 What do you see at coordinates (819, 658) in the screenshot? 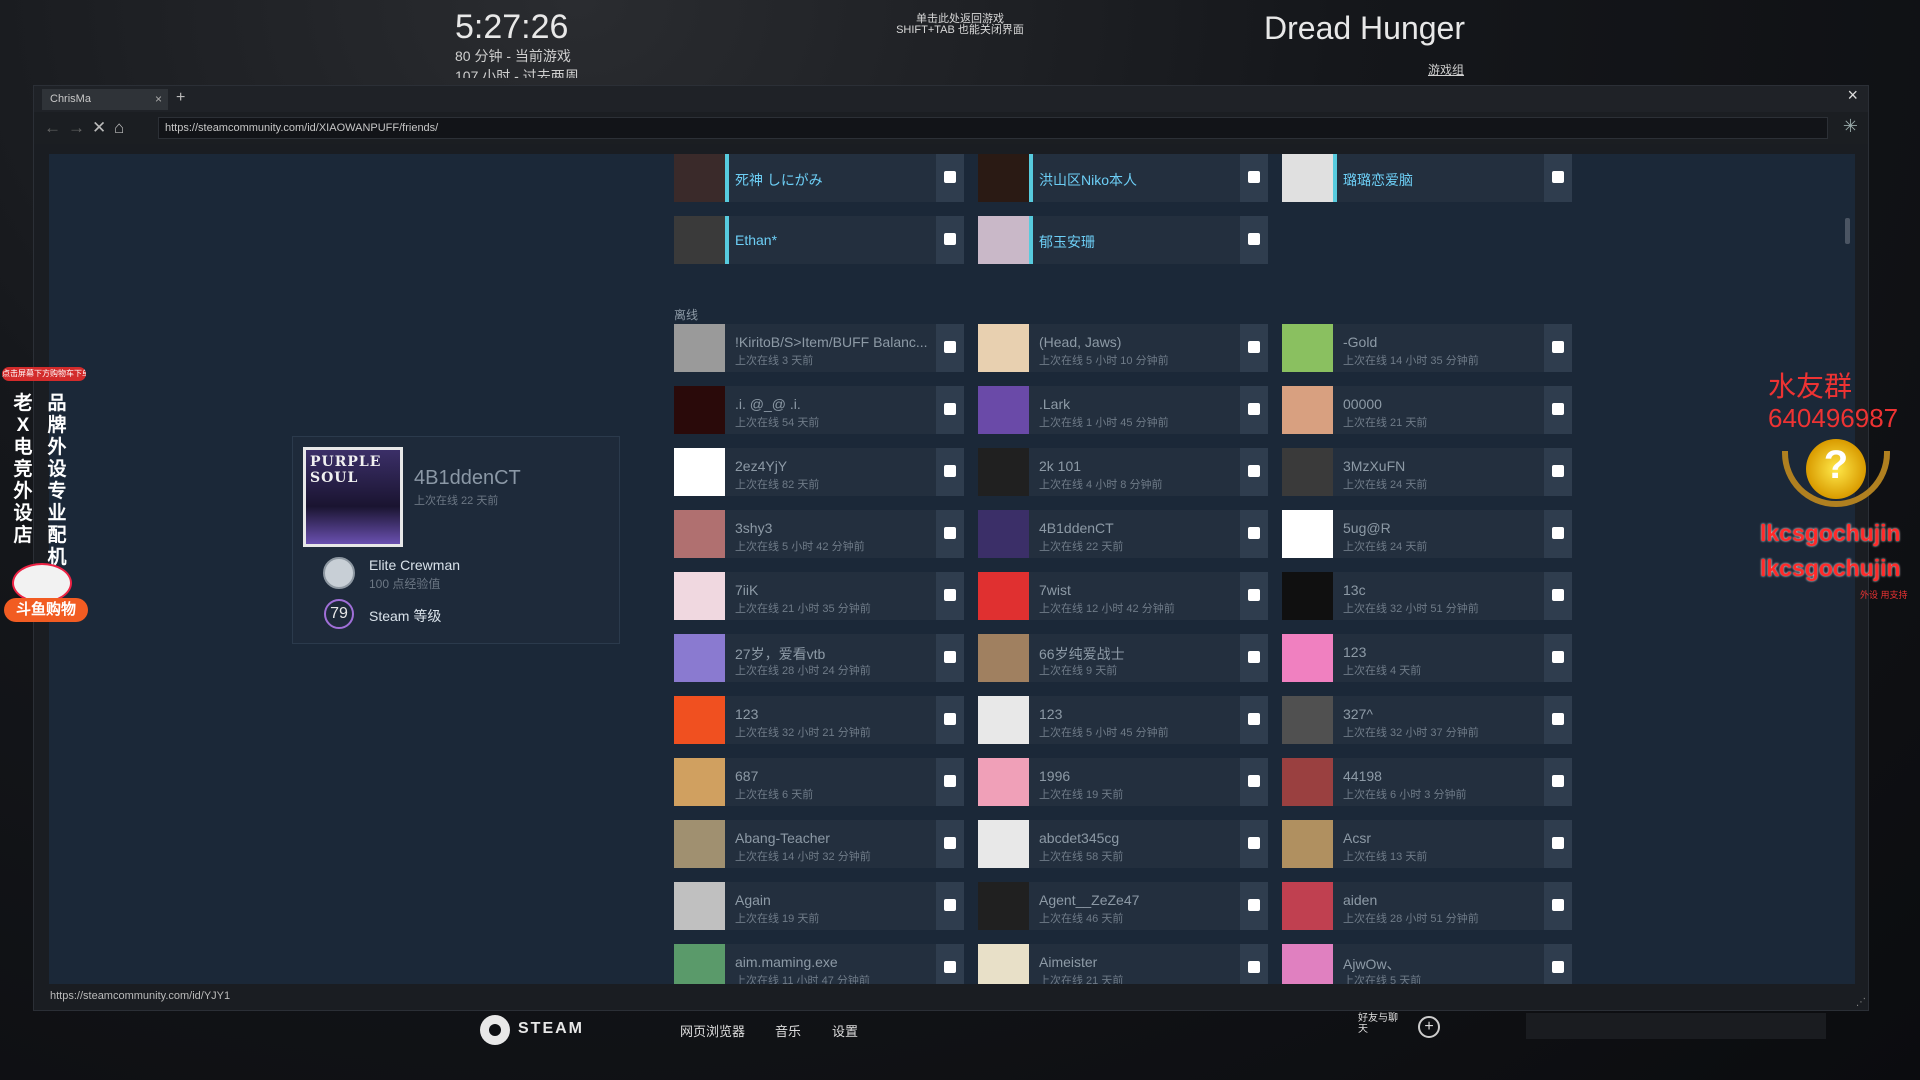
I see `friend-offline: 27岁，爱看vtb 上次在线 28 小时 24 分钟前` at bounding box center [819, 658].